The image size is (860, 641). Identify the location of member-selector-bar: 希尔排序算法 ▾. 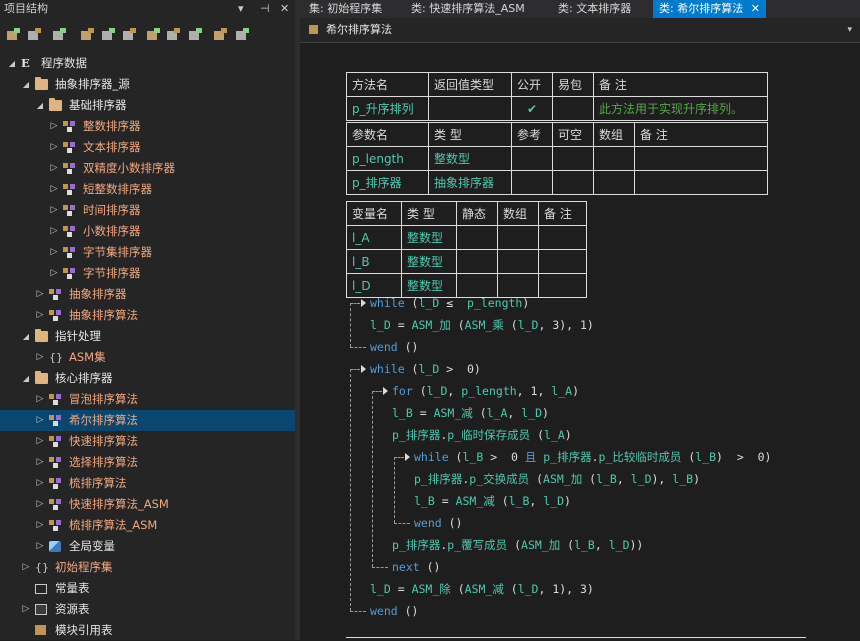
(580, 30).